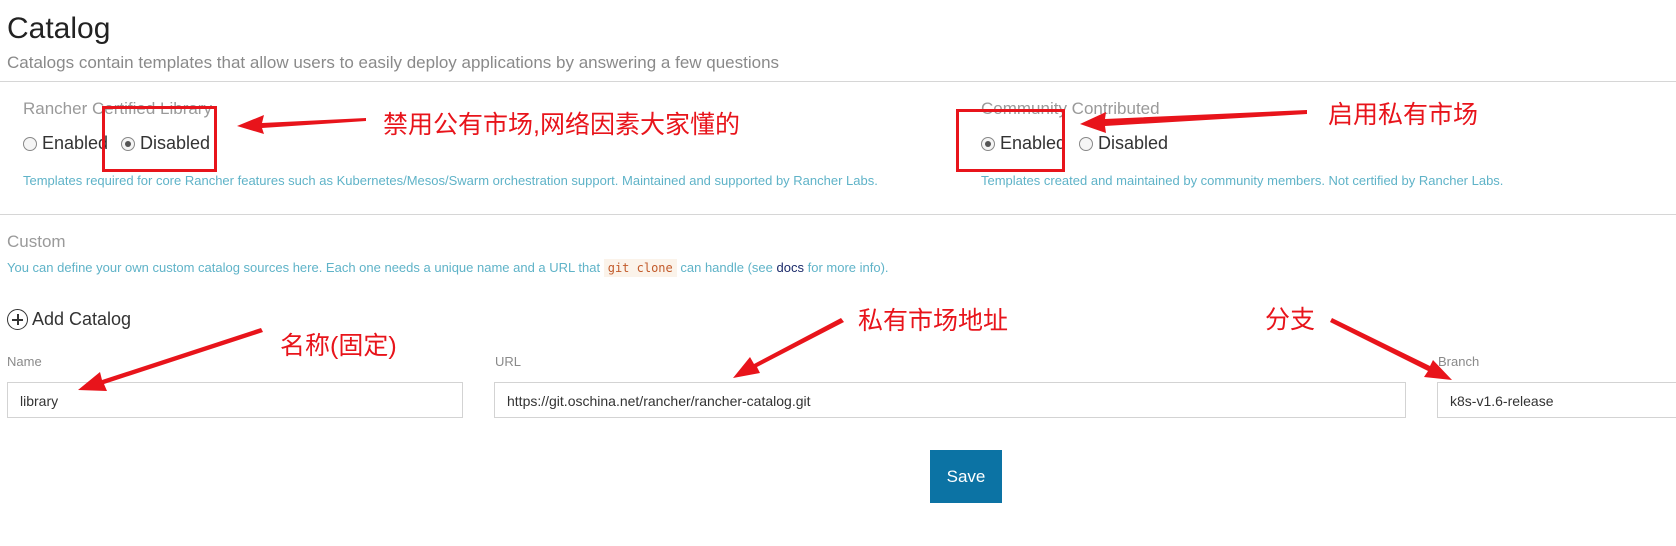  I want to click on annotation-enable-private: 启用私有市场, so click(1403, 115).